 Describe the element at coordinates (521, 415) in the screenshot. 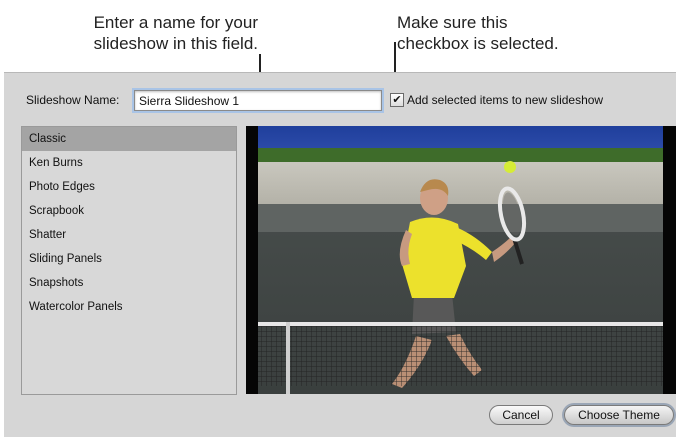

I see `cancel-button: Cancel` at that location.